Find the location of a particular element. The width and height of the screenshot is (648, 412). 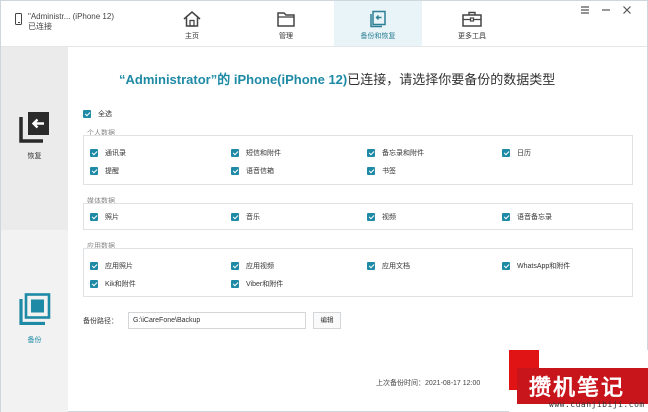

watermark-logo: 攒机笔记 www.cuanjibiji.com is located at coordinates (578, 381).